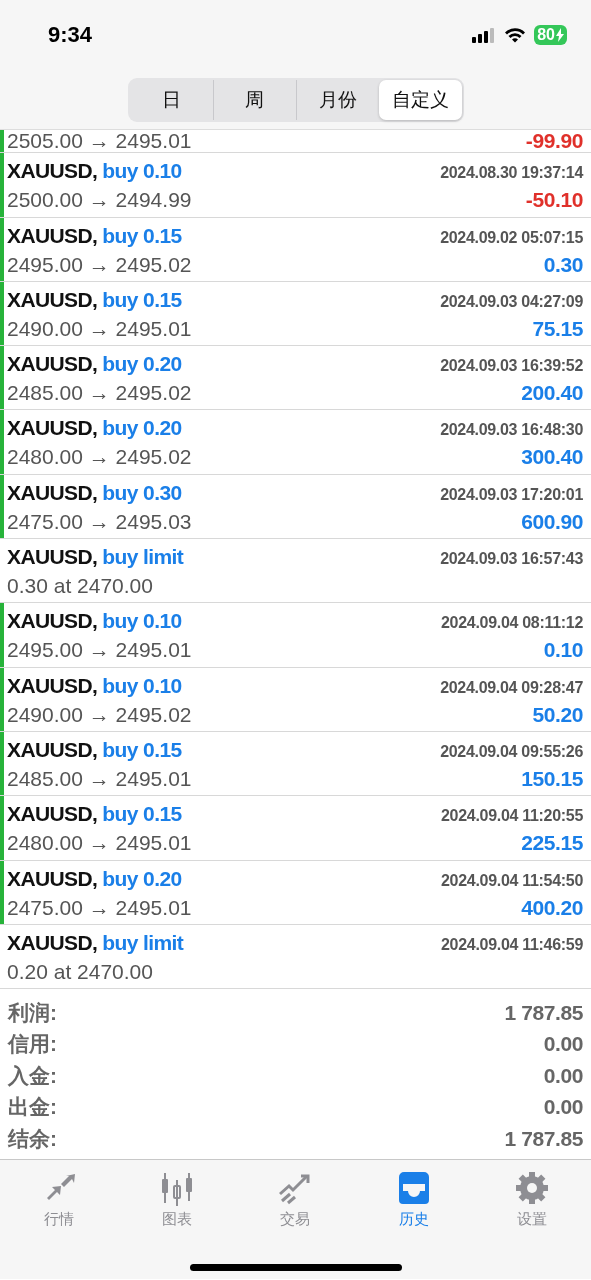  What do you see at coordinates (511, 430) in the screenshot?
I see `trade-time: 2024.09.03 16:48:30` at bounding box center [511, 430].